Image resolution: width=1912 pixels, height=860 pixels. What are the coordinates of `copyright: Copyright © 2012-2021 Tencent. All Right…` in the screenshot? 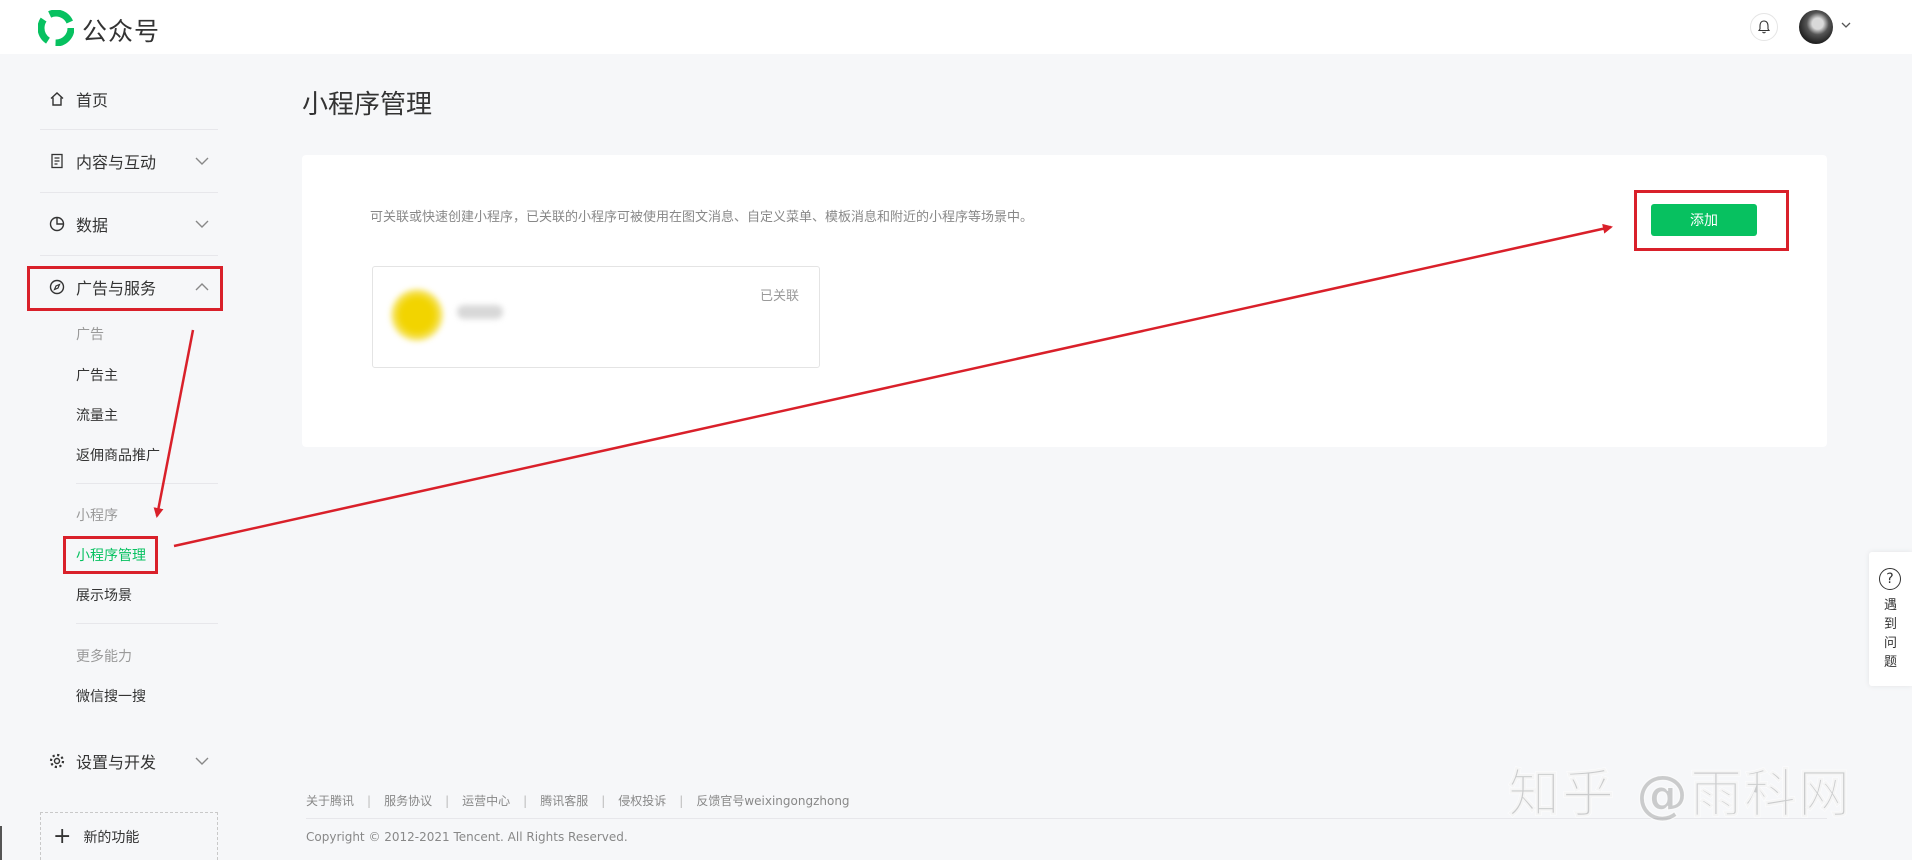 It's located at (467, 837).